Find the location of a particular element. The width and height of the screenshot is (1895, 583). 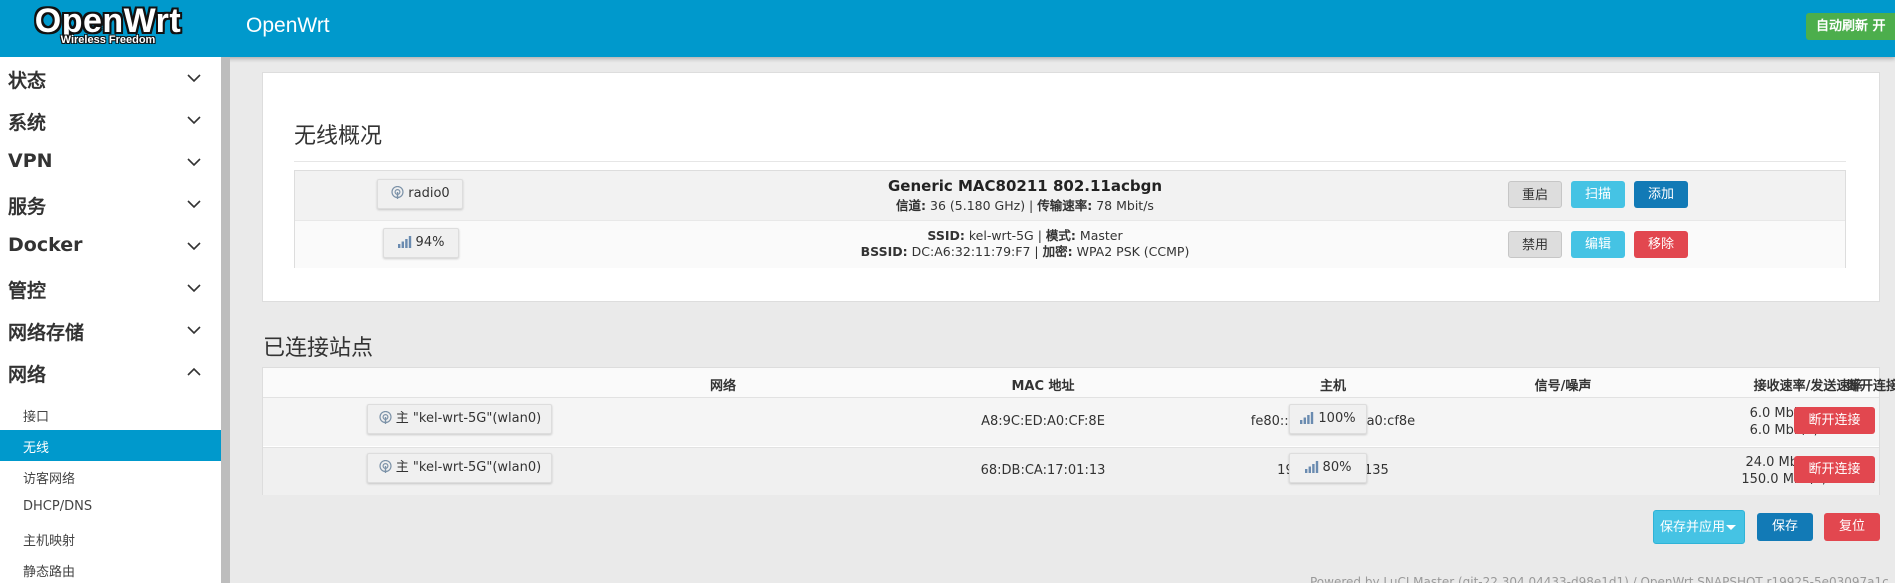

sidebar-item-network: 网络 is located at coordinates (110, 372).